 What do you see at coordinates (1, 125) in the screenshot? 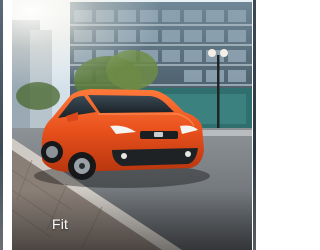
I see `adjacent-card-edge-left` at bounding box center [1, 125].